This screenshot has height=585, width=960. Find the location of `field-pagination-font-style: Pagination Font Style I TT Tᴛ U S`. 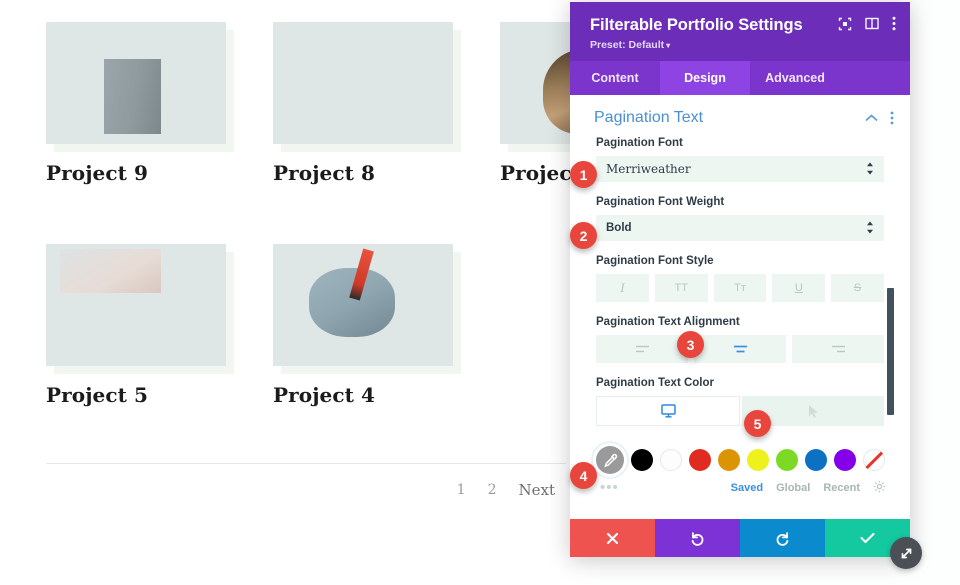

field-pagination-font-style: Pagination Font Style I TT Tᴛ U S is located at coordinates (740, 278).